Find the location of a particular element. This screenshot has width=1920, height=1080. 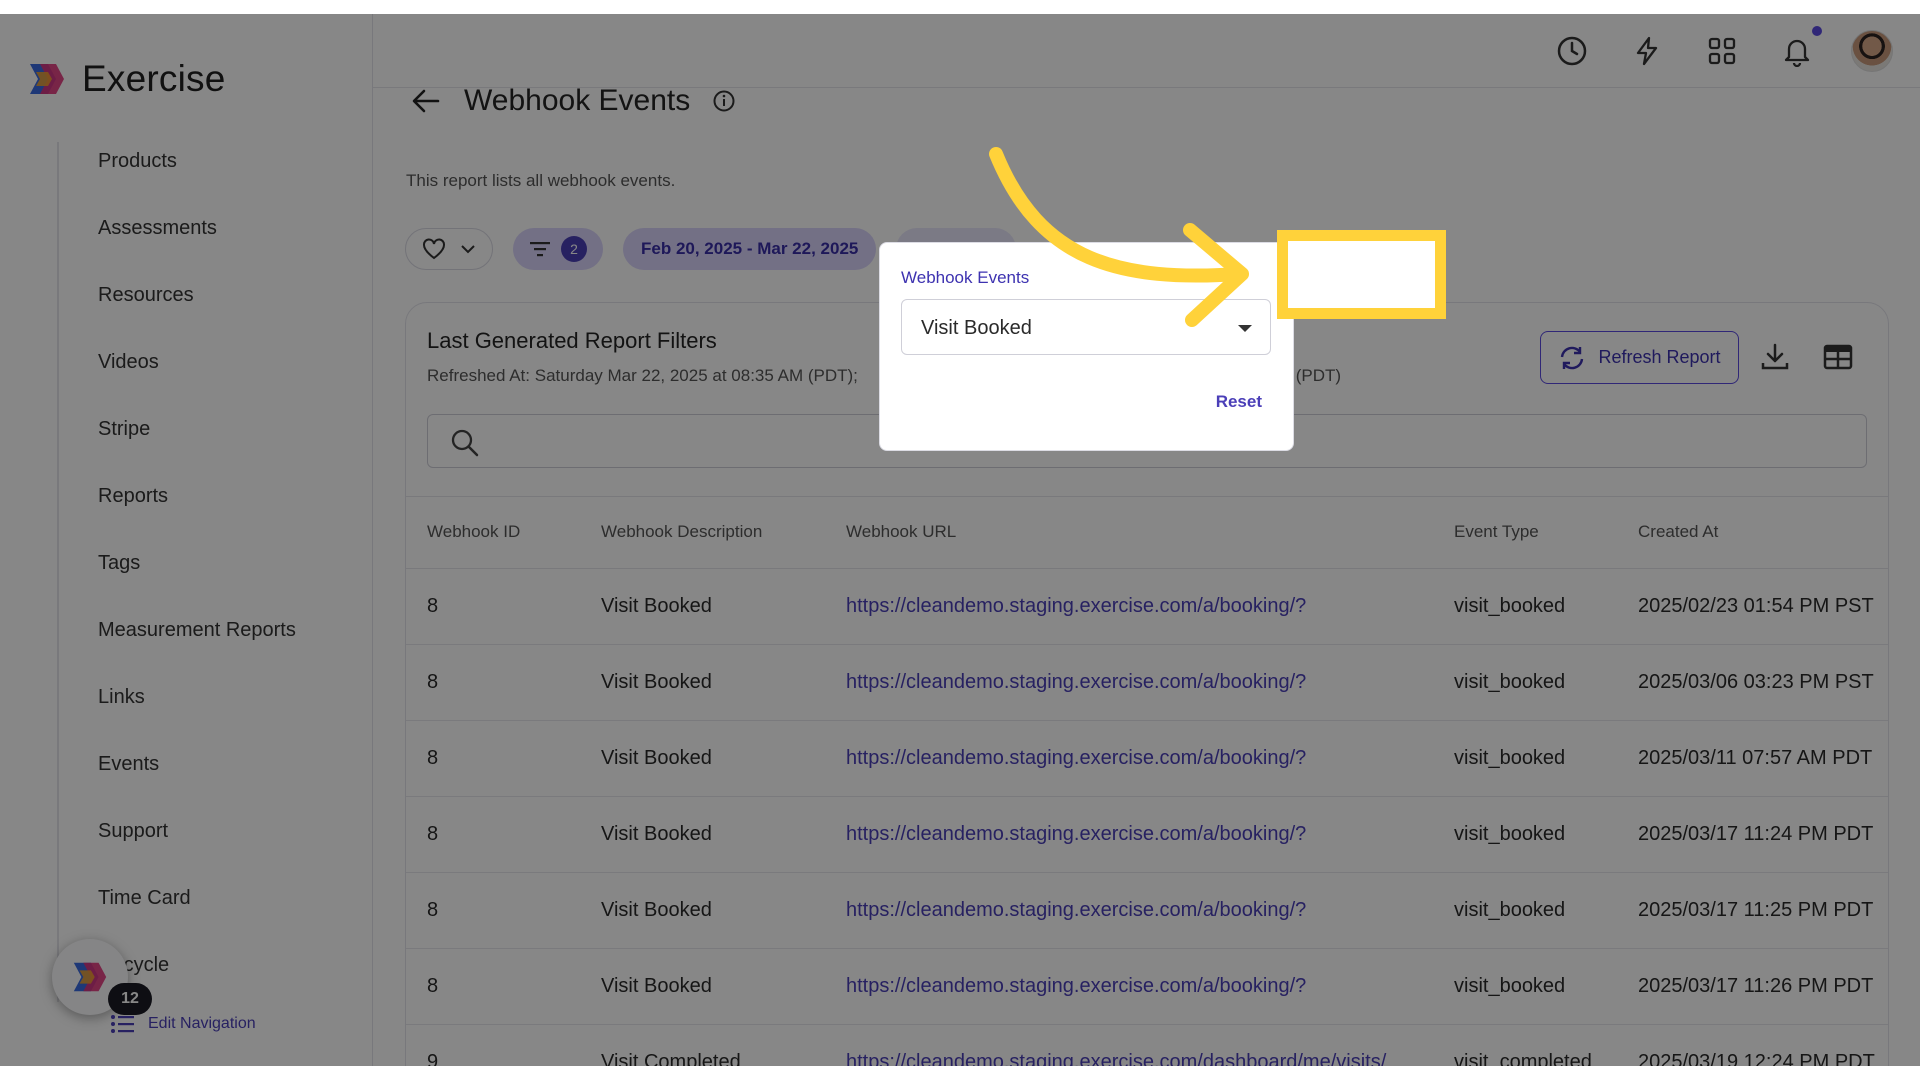

callout-arrow-icon is located at coordinates (1119, 237).